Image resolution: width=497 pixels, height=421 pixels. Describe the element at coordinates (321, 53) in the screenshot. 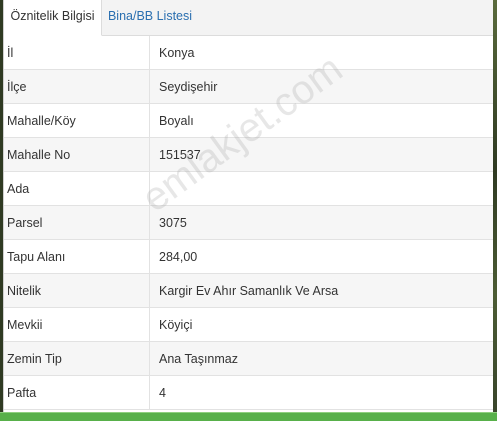

I see `row-value: Konya` at that location.